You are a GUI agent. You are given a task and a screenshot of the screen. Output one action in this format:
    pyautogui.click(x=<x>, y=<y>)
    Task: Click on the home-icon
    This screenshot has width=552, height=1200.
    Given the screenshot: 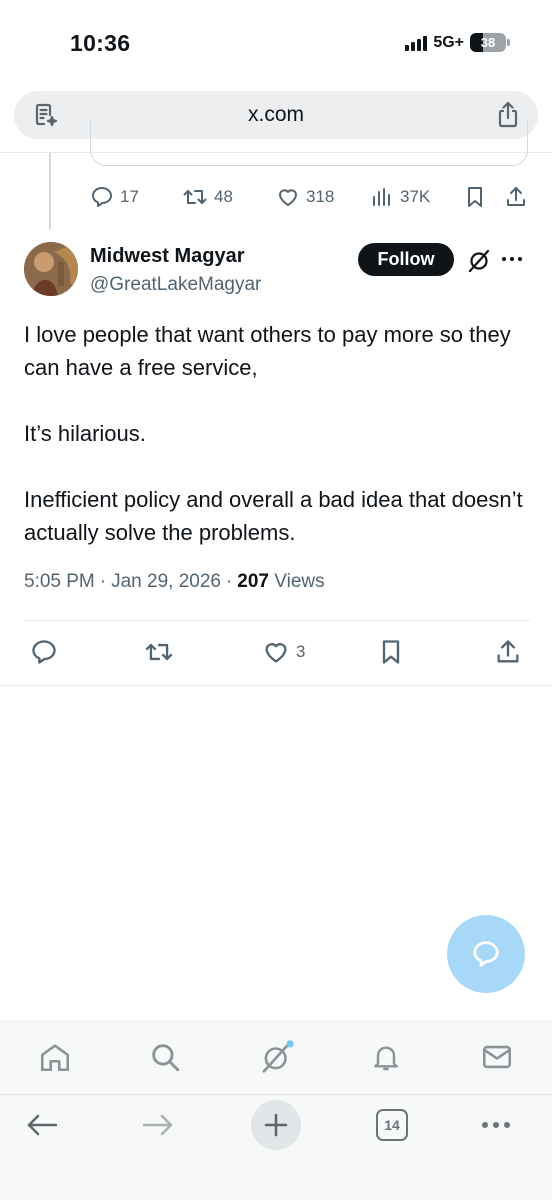 What is the action you would take?
    pyautogui.click(x=55, y=1059)
    